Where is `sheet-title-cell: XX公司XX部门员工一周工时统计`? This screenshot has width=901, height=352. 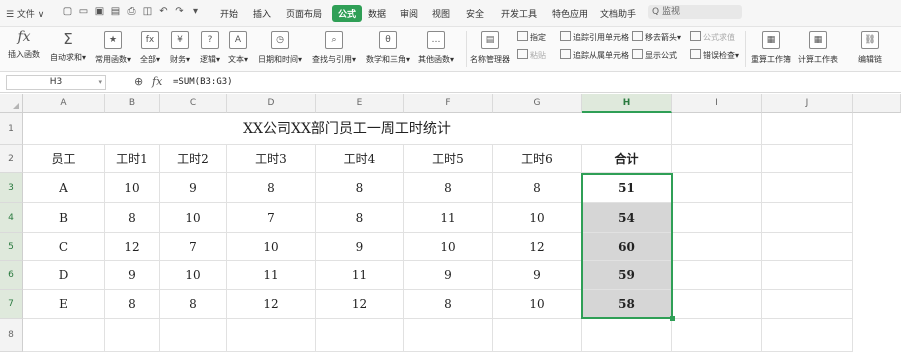
sheet-title-cell: XX公司XX部门员工一周工时统计 is located at coordinates (347, 129).